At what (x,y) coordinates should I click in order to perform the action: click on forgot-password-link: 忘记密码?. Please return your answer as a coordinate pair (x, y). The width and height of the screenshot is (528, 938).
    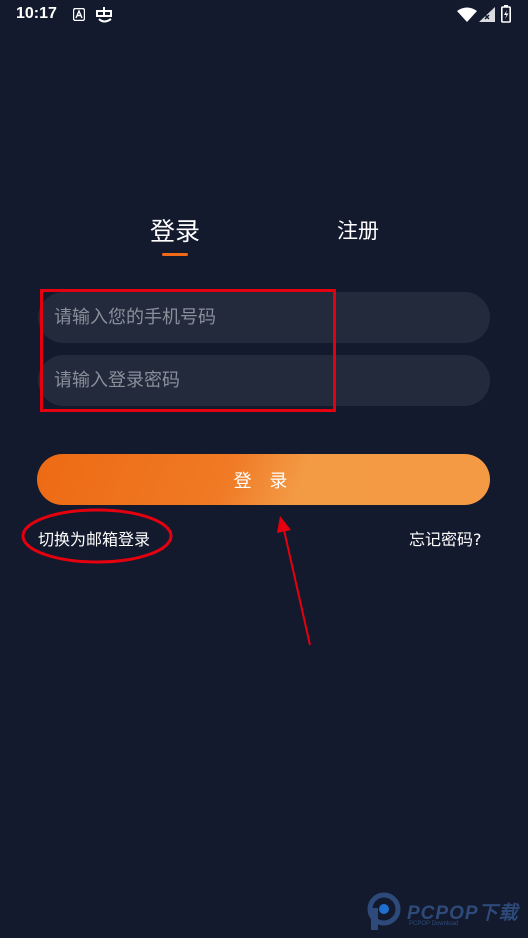
    Looking at the image, I should click on (445, 538).